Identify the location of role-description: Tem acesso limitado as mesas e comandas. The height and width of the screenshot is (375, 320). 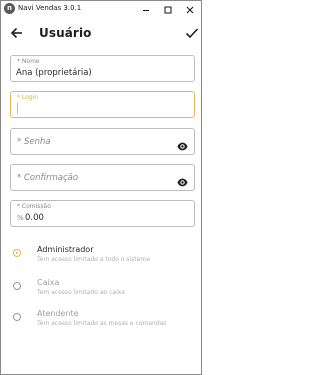
(102, 323).